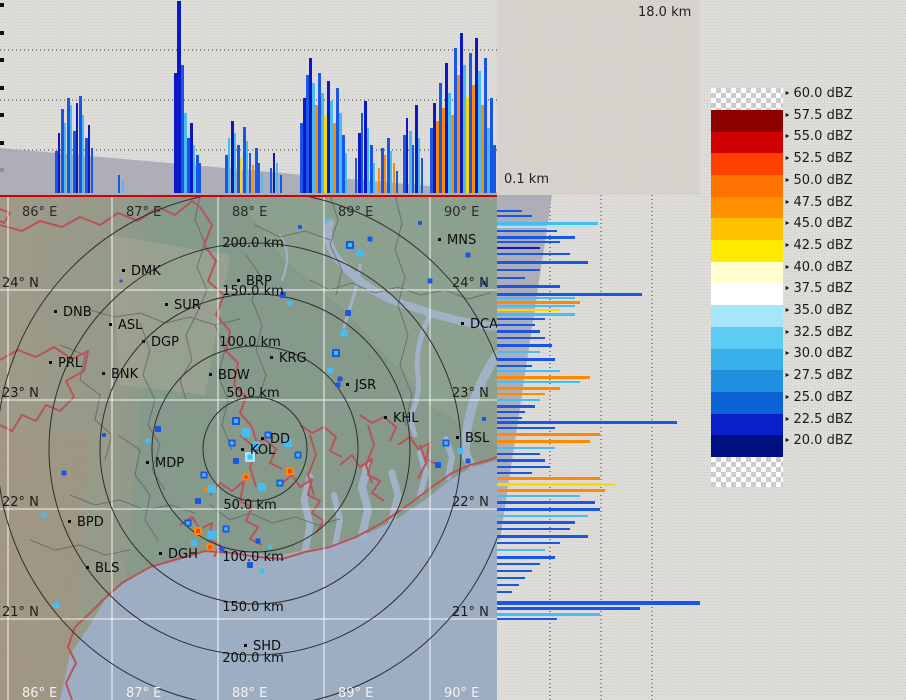  What do you see at coordinates (601, 447) in the screenshot?
I see `side-profile-gridlines` at bounding box center [601, 447].